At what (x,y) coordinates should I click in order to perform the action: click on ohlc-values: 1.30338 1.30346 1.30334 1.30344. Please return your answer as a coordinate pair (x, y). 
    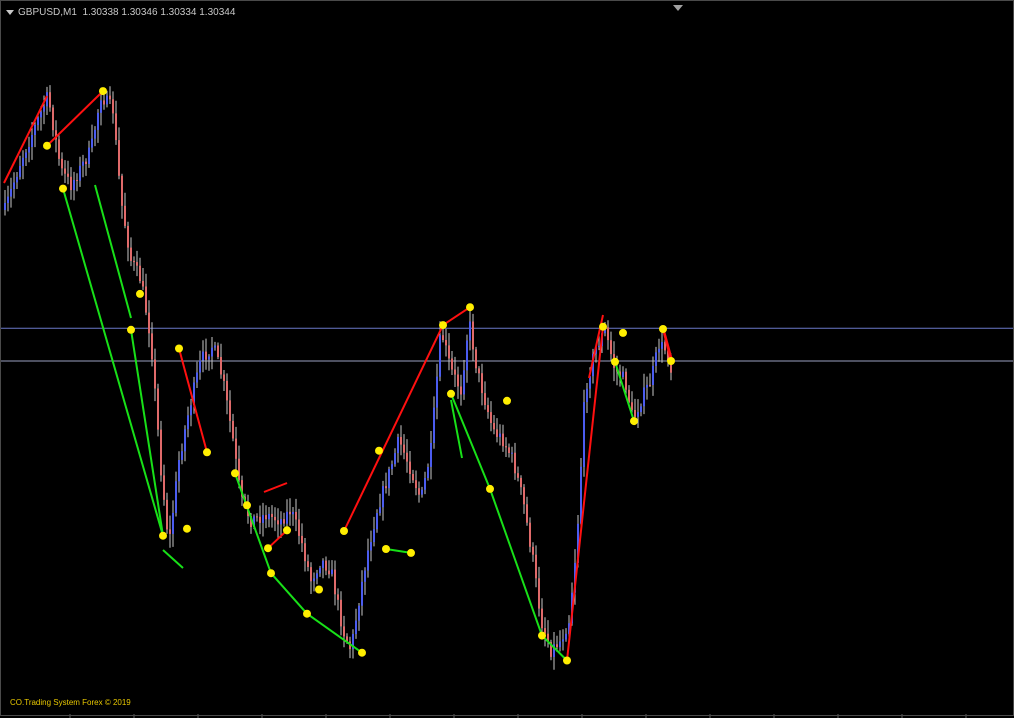
    Looking at the image, I should click on (159, 12).